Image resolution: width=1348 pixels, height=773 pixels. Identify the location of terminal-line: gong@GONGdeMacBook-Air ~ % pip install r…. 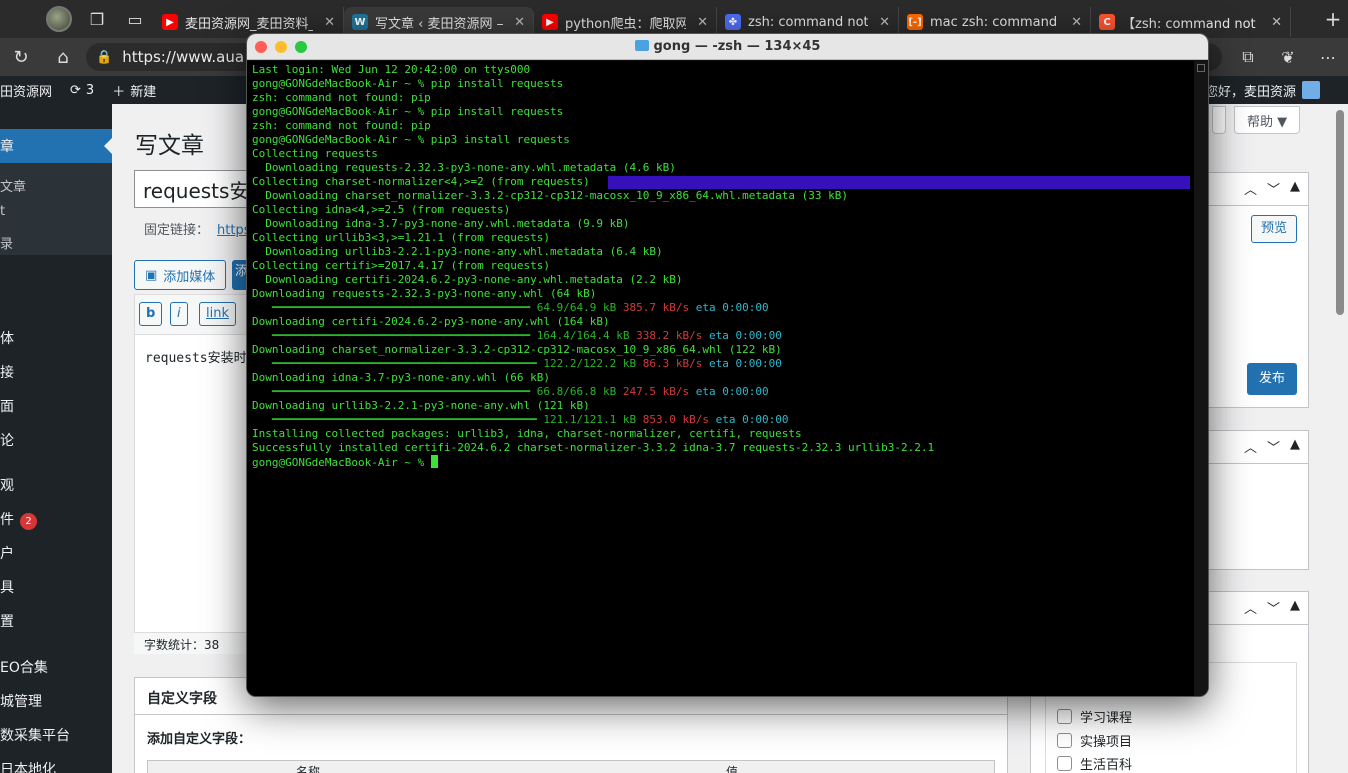
(728, 84).